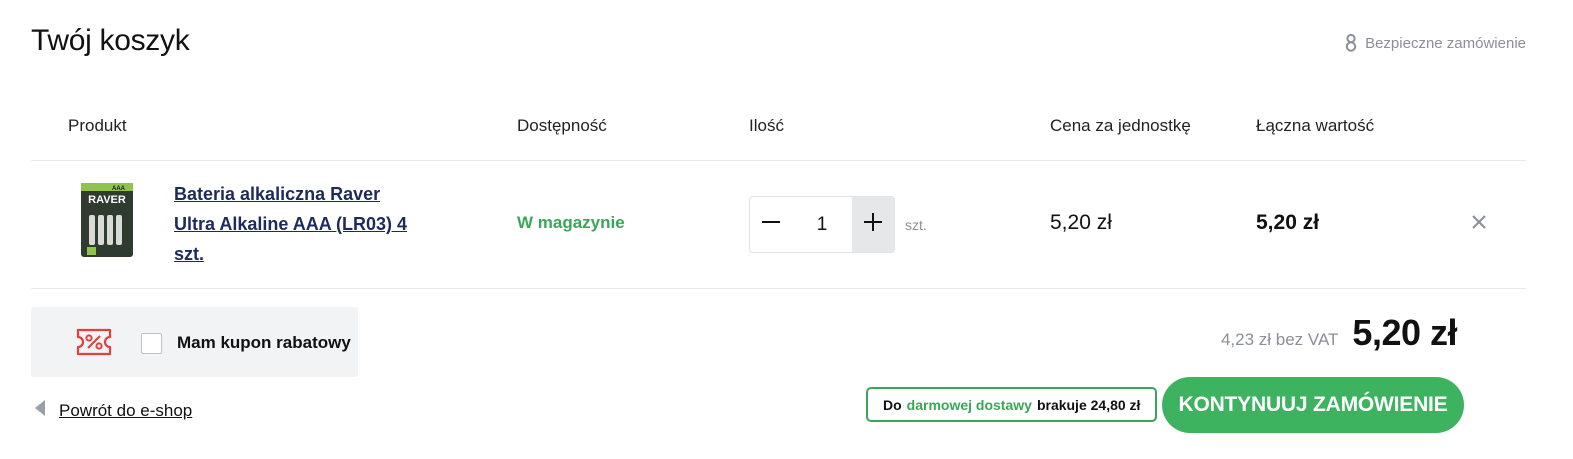 The width and height of the screenshot is (1573, 459). What do you see at coordinates (119, 189) in the screenshot?
I see `product-image-size-text: AAA` at bounding box center [119, 189].